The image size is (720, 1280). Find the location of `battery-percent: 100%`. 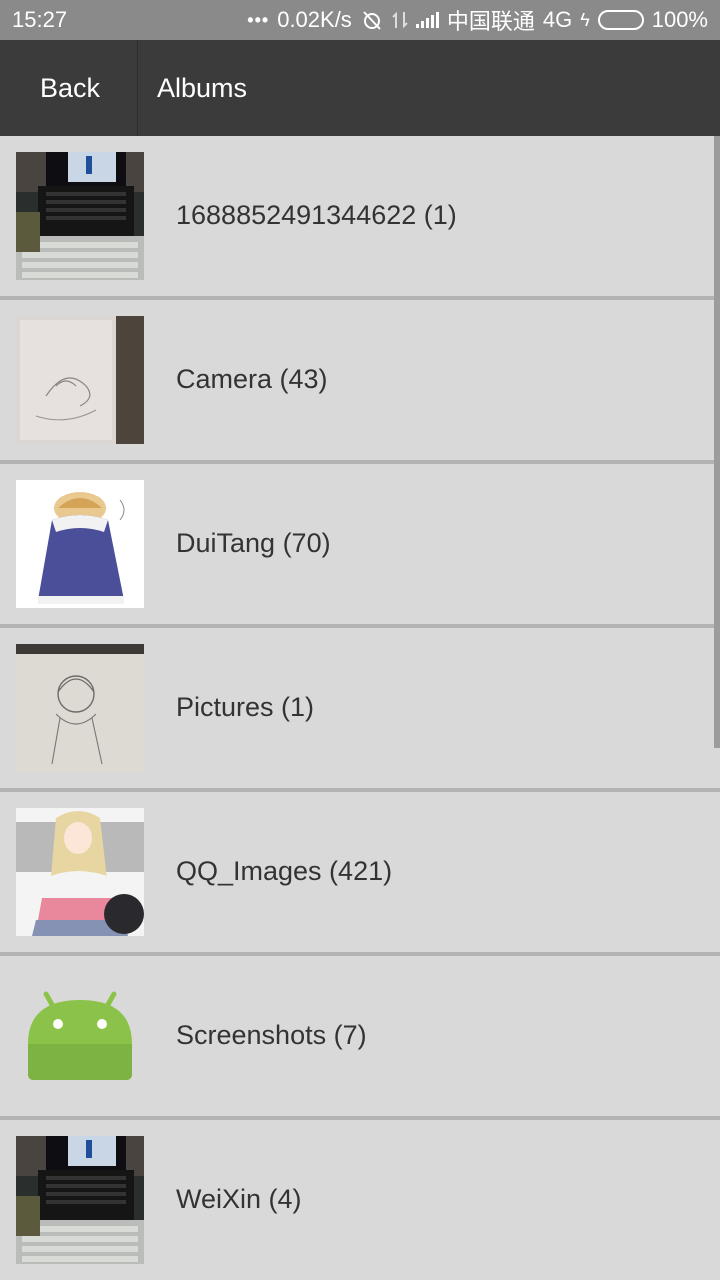

battery-percent: 100% is located at coordinates (679, 19).